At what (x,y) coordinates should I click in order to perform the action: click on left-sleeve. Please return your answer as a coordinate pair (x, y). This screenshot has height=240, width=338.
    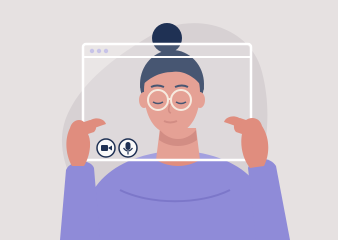
    Looking at the image, I should click on (80, 200).